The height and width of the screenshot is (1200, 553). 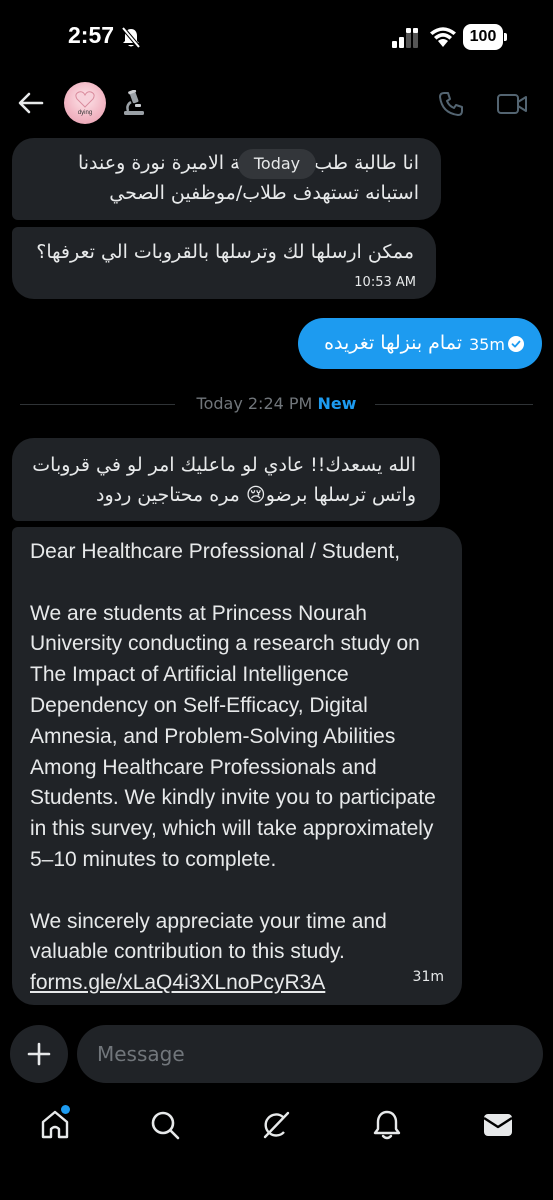 I want to click on back-arrow-icon, so click(x=31, y=103).